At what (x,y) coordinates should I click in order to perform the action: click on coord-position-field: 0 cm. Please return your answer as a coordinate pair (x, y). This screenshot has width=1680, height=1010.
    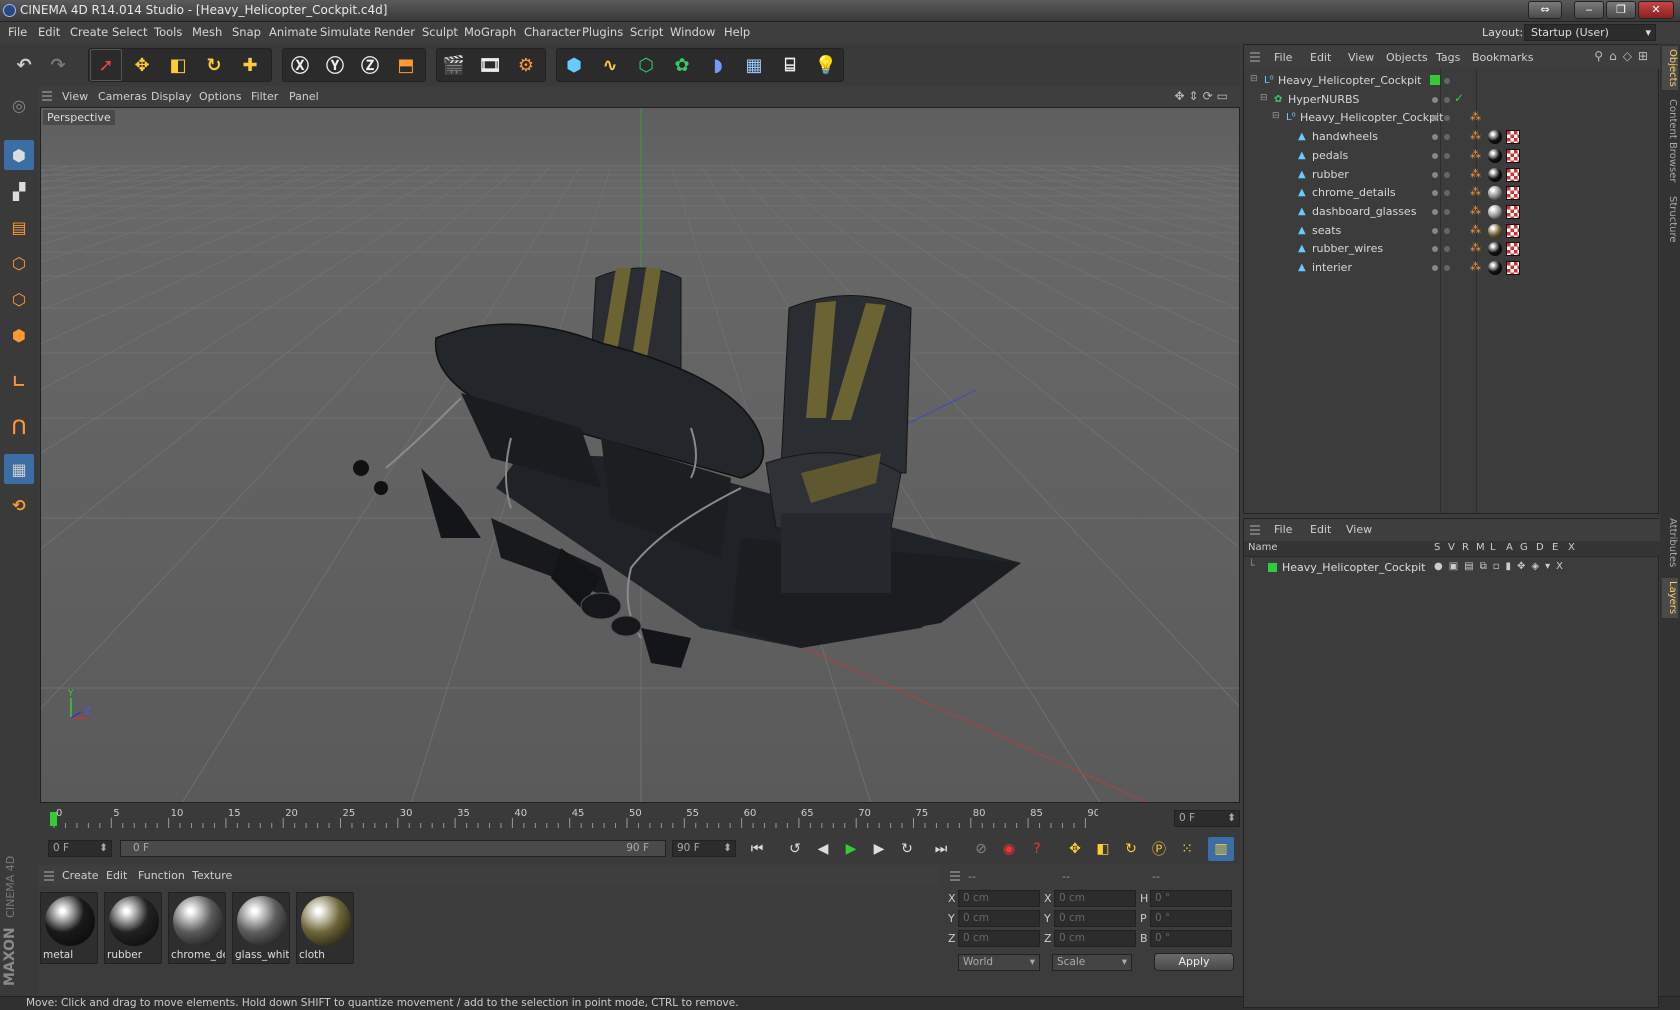
    Looking at the image, I should click on (999, 918).